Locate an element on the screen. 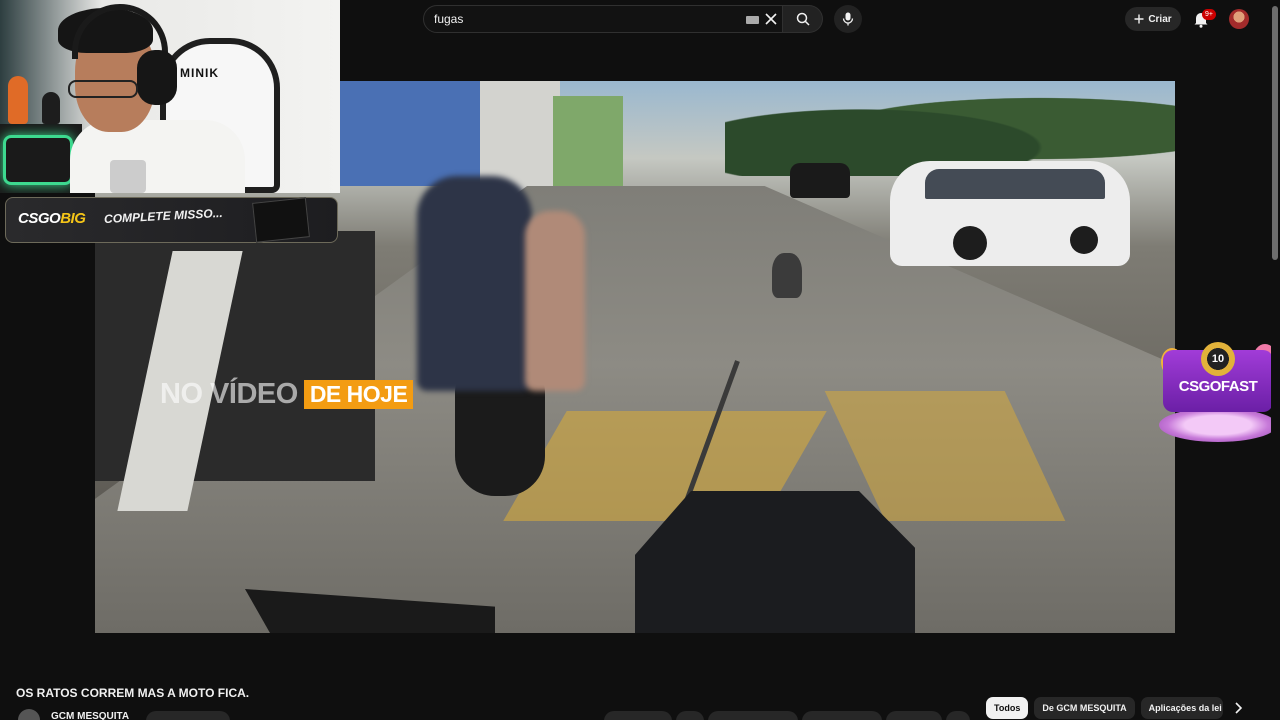 This screenshot has width=1280, height=720. chip-law-enforcement: Aplicações da lei is located at coordinates (1181, 708).